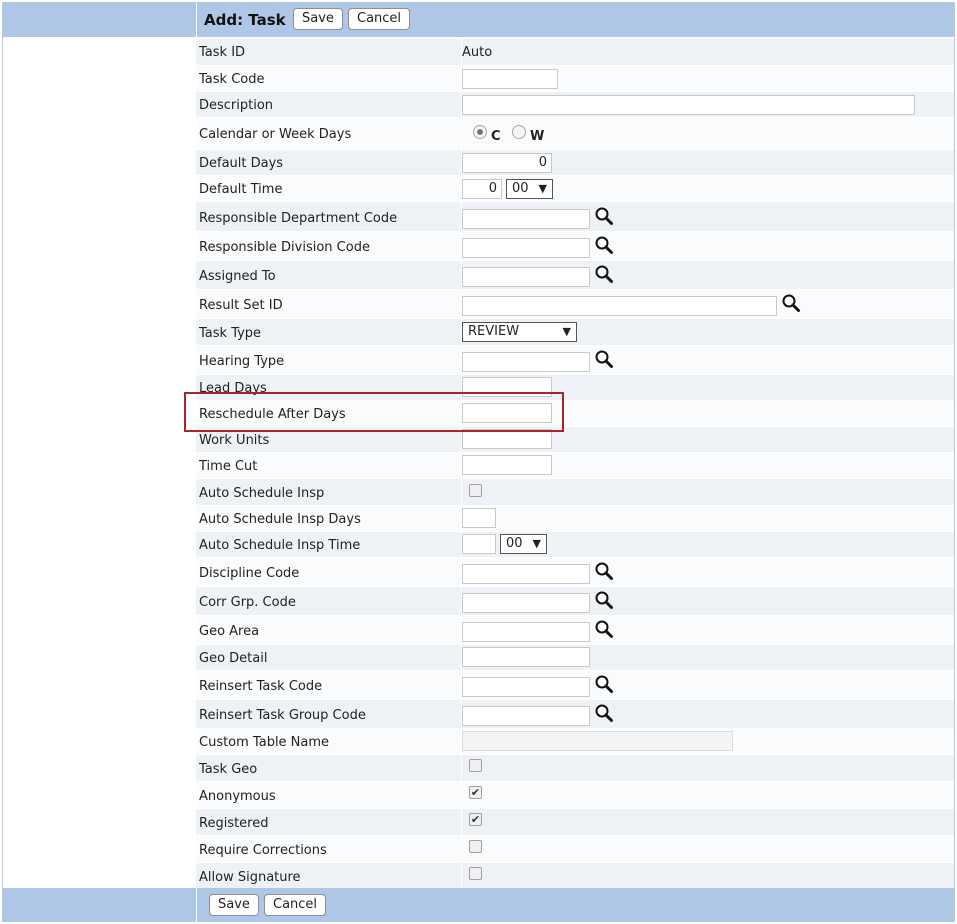 The height and width of the screenshot is (924, 957). Describe the element at coordinates (262, 493) in the screenshot. I see `field-label: Auto Schedule Insp` at that location.